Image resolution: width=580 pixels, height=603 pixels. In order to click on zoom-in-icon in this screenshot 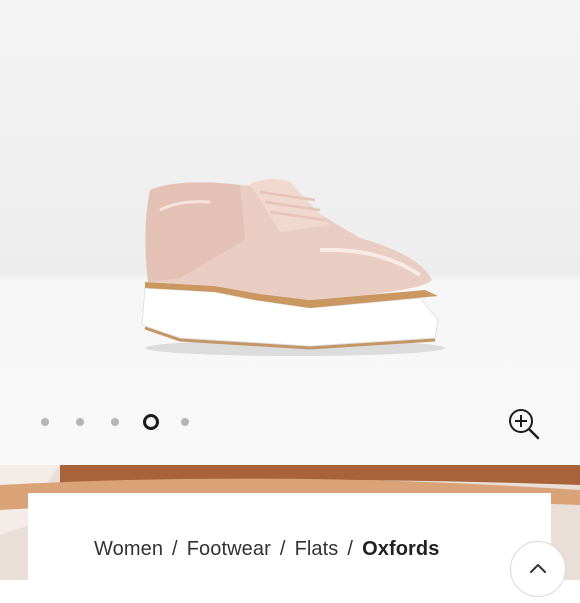, I will do `click(524, 424)`.